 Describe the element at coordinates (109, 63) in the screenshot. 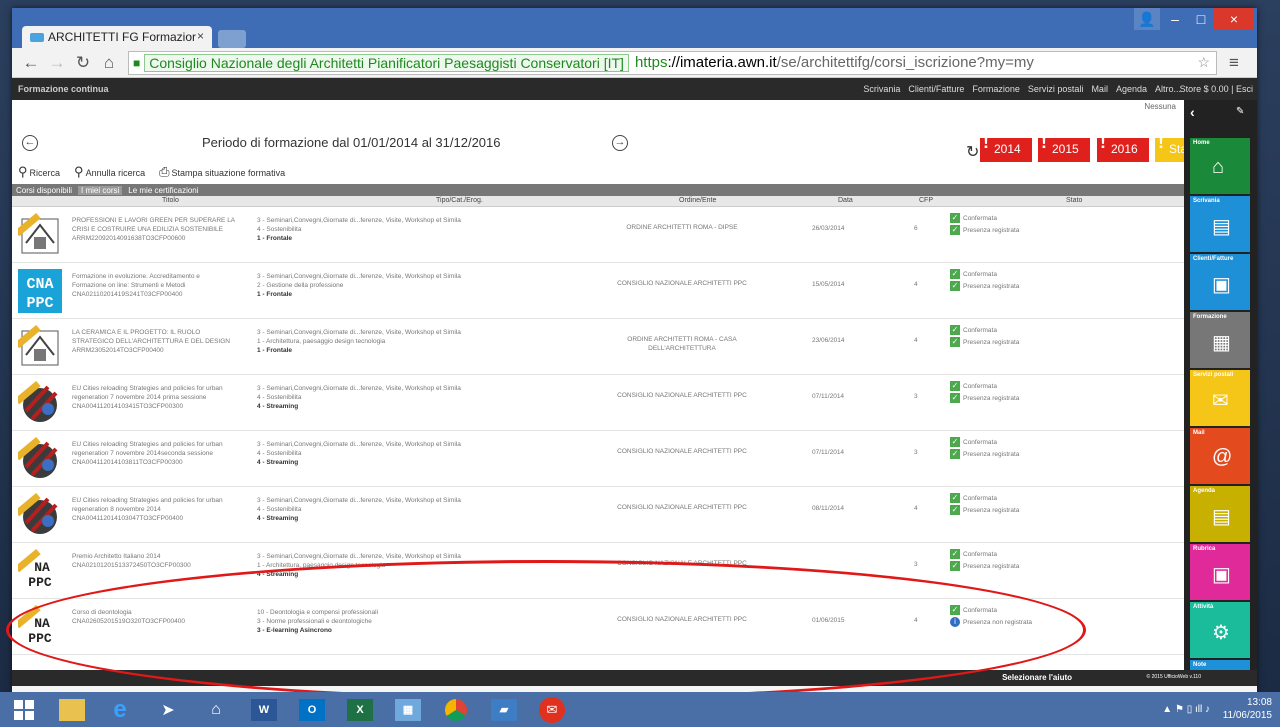

I see `home-icon: ⌂` at that location.